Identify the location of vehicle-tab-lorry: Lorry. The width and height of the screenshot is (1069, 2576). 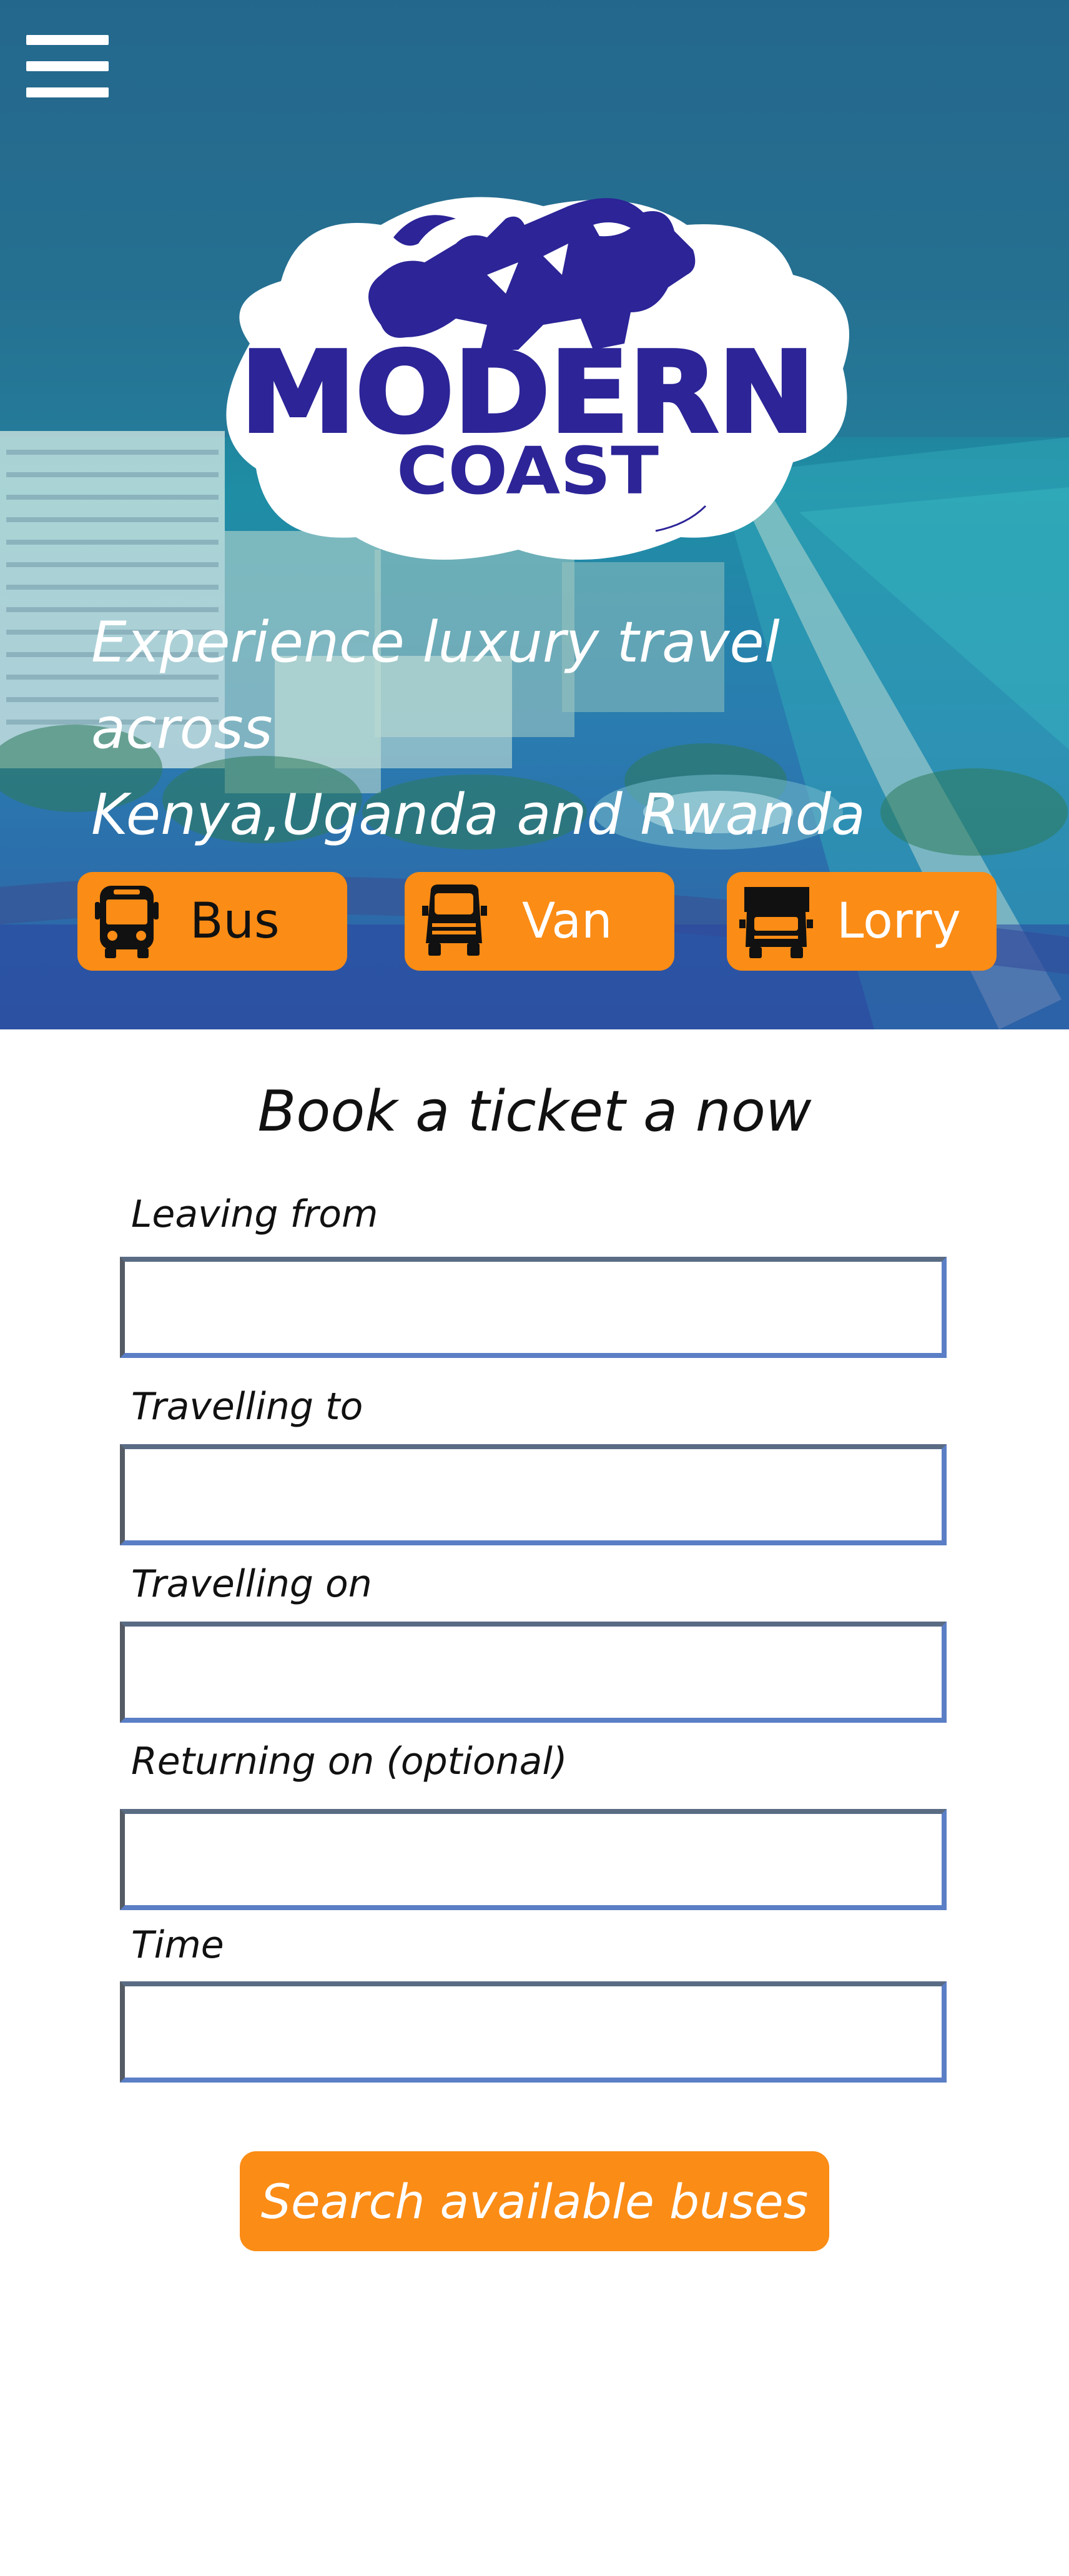
(862, 921).